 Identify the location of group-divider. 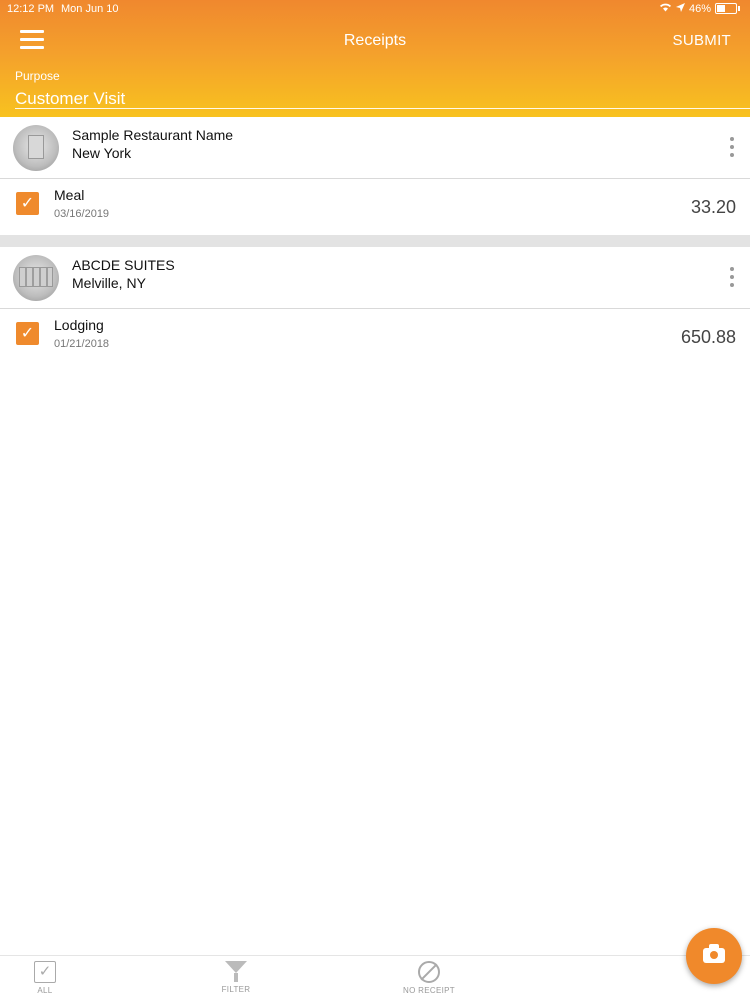
(375, 241).